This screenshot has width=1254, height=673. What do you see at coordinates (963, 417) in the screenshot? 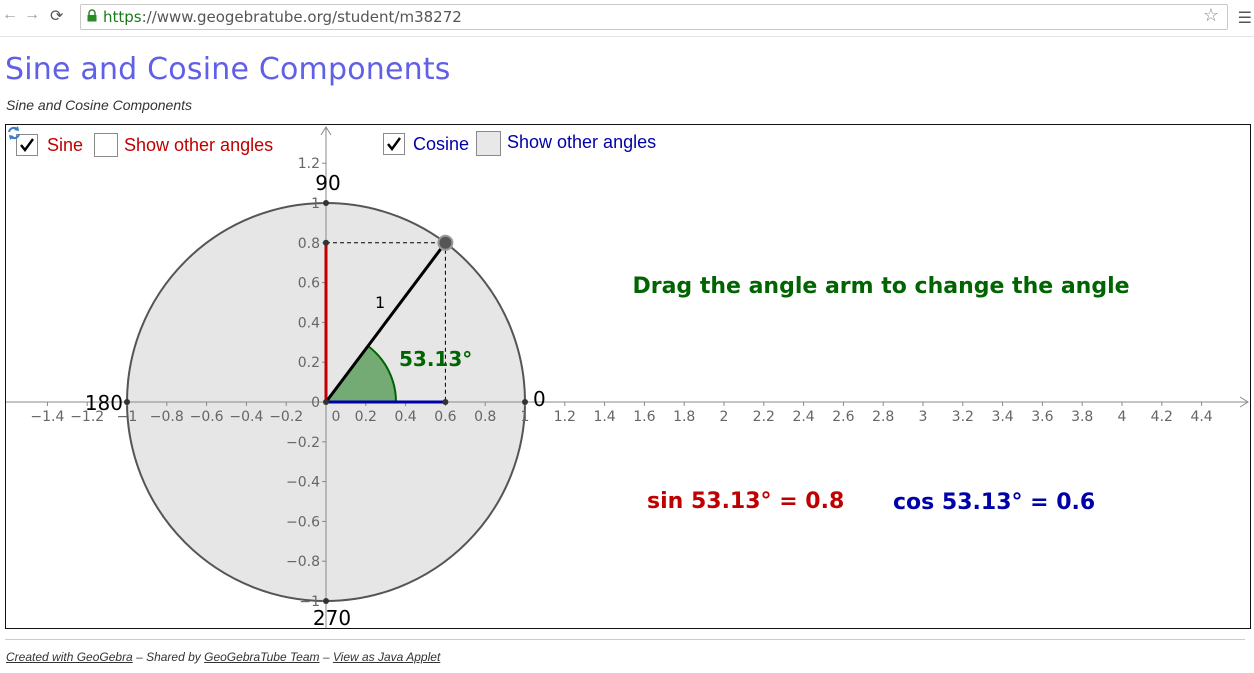
I see `x-tick-label: 3.2` at bounding box center [963, 417].